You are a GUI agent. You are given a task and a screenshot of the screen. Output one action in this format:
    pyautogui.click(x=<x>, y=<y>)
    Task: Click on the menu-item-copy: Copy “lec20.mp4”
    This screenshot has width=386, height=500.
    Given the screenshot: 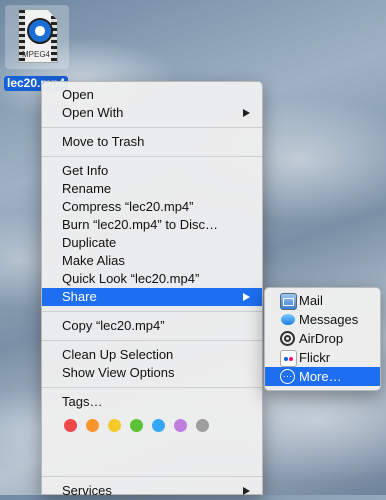 What is the action you would take?
    pyautogui.click(x=152, y=326)
    